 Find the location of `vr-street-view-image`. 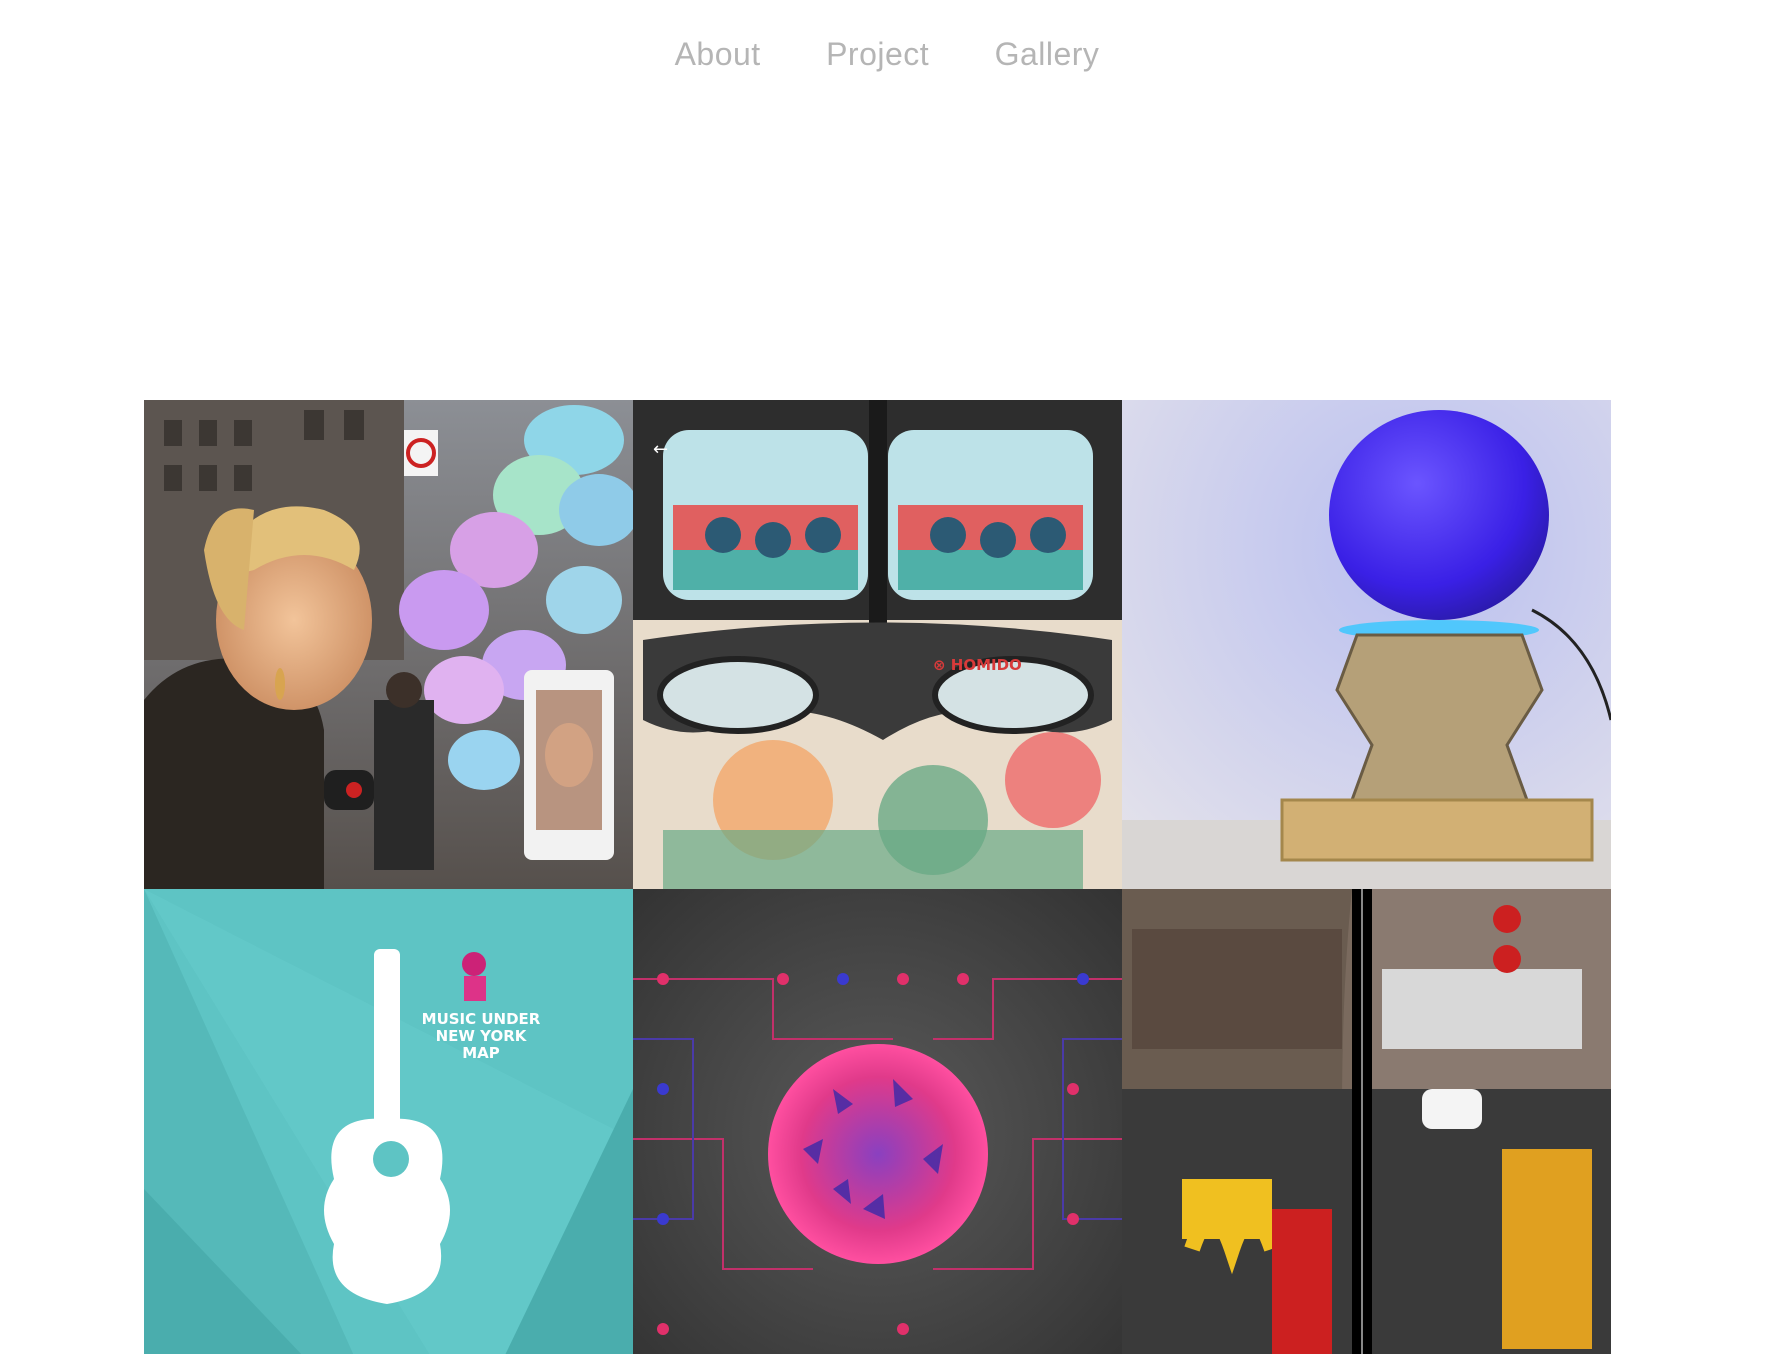

vr-street-view-image is located at coordinates (1366, 1121).